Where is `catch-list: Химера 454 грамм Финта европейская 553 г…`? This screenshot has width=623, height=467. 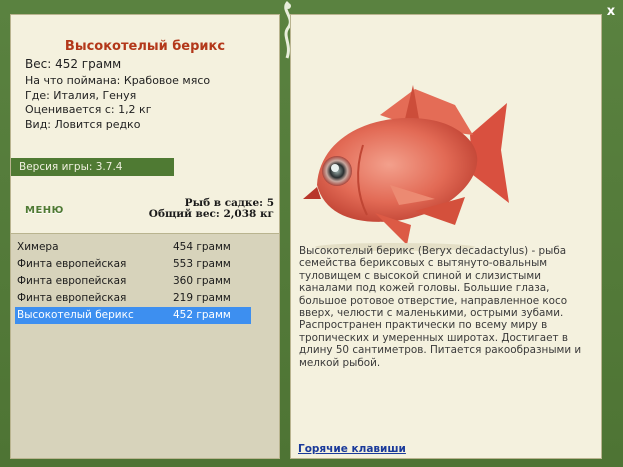 catch-list: Химера 454 грамм Финта европейская 553 г… is located at coordinates (133, 281).